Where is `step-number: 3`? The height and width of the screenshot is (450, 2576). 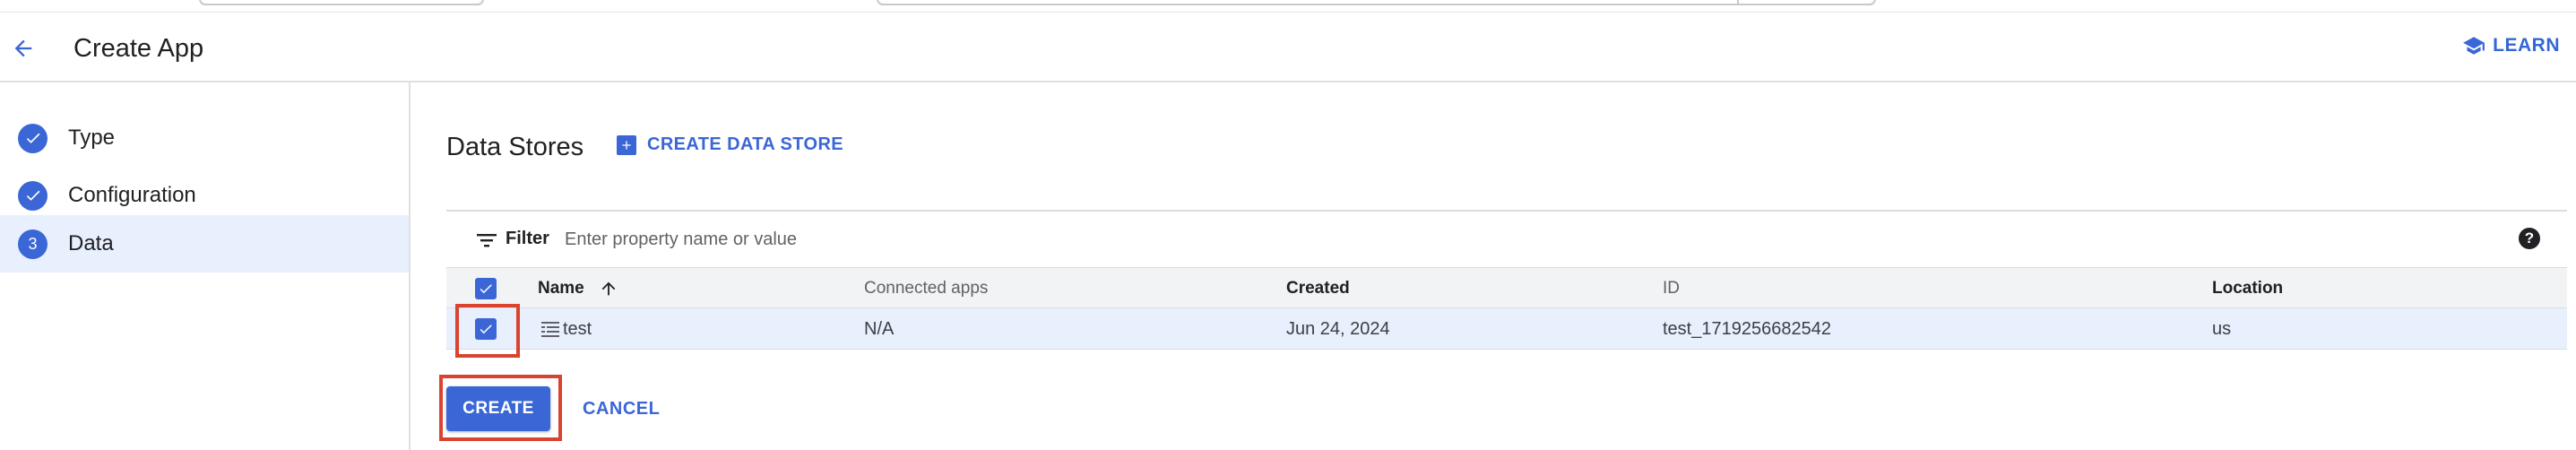
step-number: 3 is located at coordinates (33, 244).